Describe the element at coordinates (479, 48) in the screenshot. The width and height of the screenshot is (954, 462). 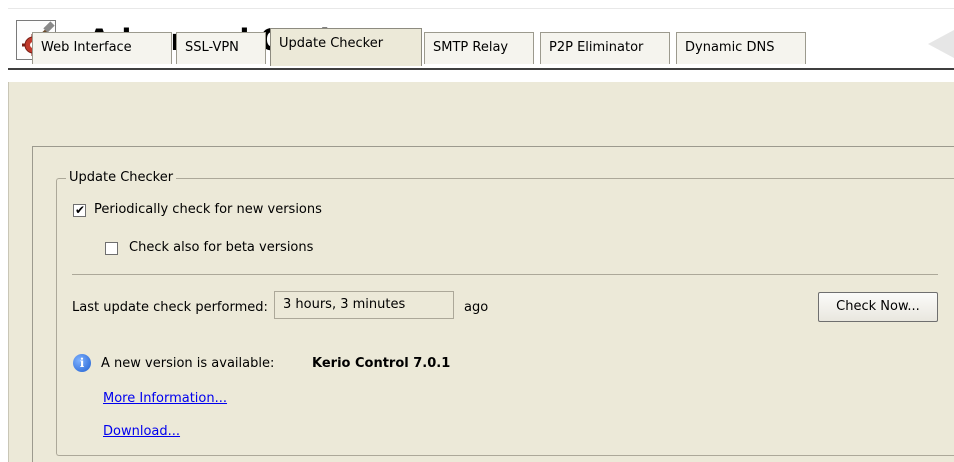
I see `tab-smtp-relay: SMTP Relay` at that location.